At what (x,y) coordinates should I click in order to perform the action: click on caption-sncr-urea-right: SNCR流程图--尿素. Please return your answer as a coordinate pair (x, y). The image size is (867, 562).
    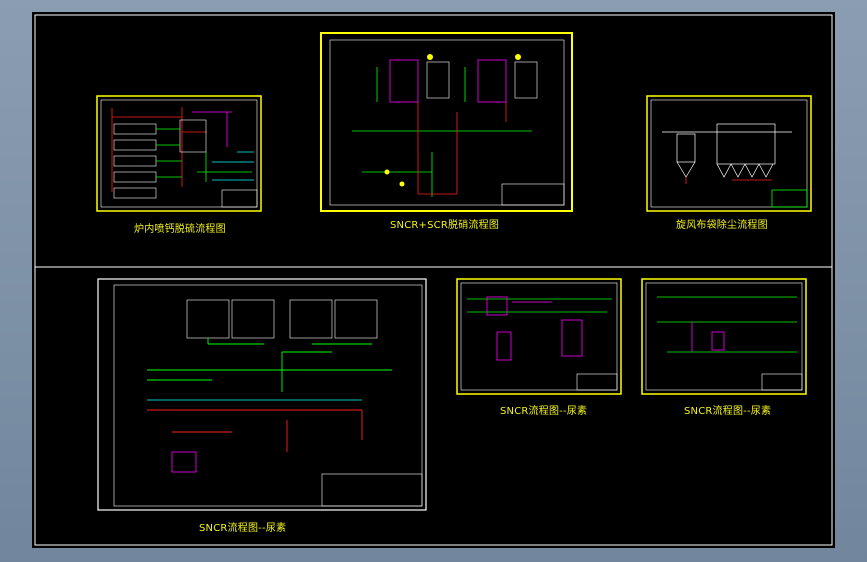
    Looking at the image, I should click on (728, 411).